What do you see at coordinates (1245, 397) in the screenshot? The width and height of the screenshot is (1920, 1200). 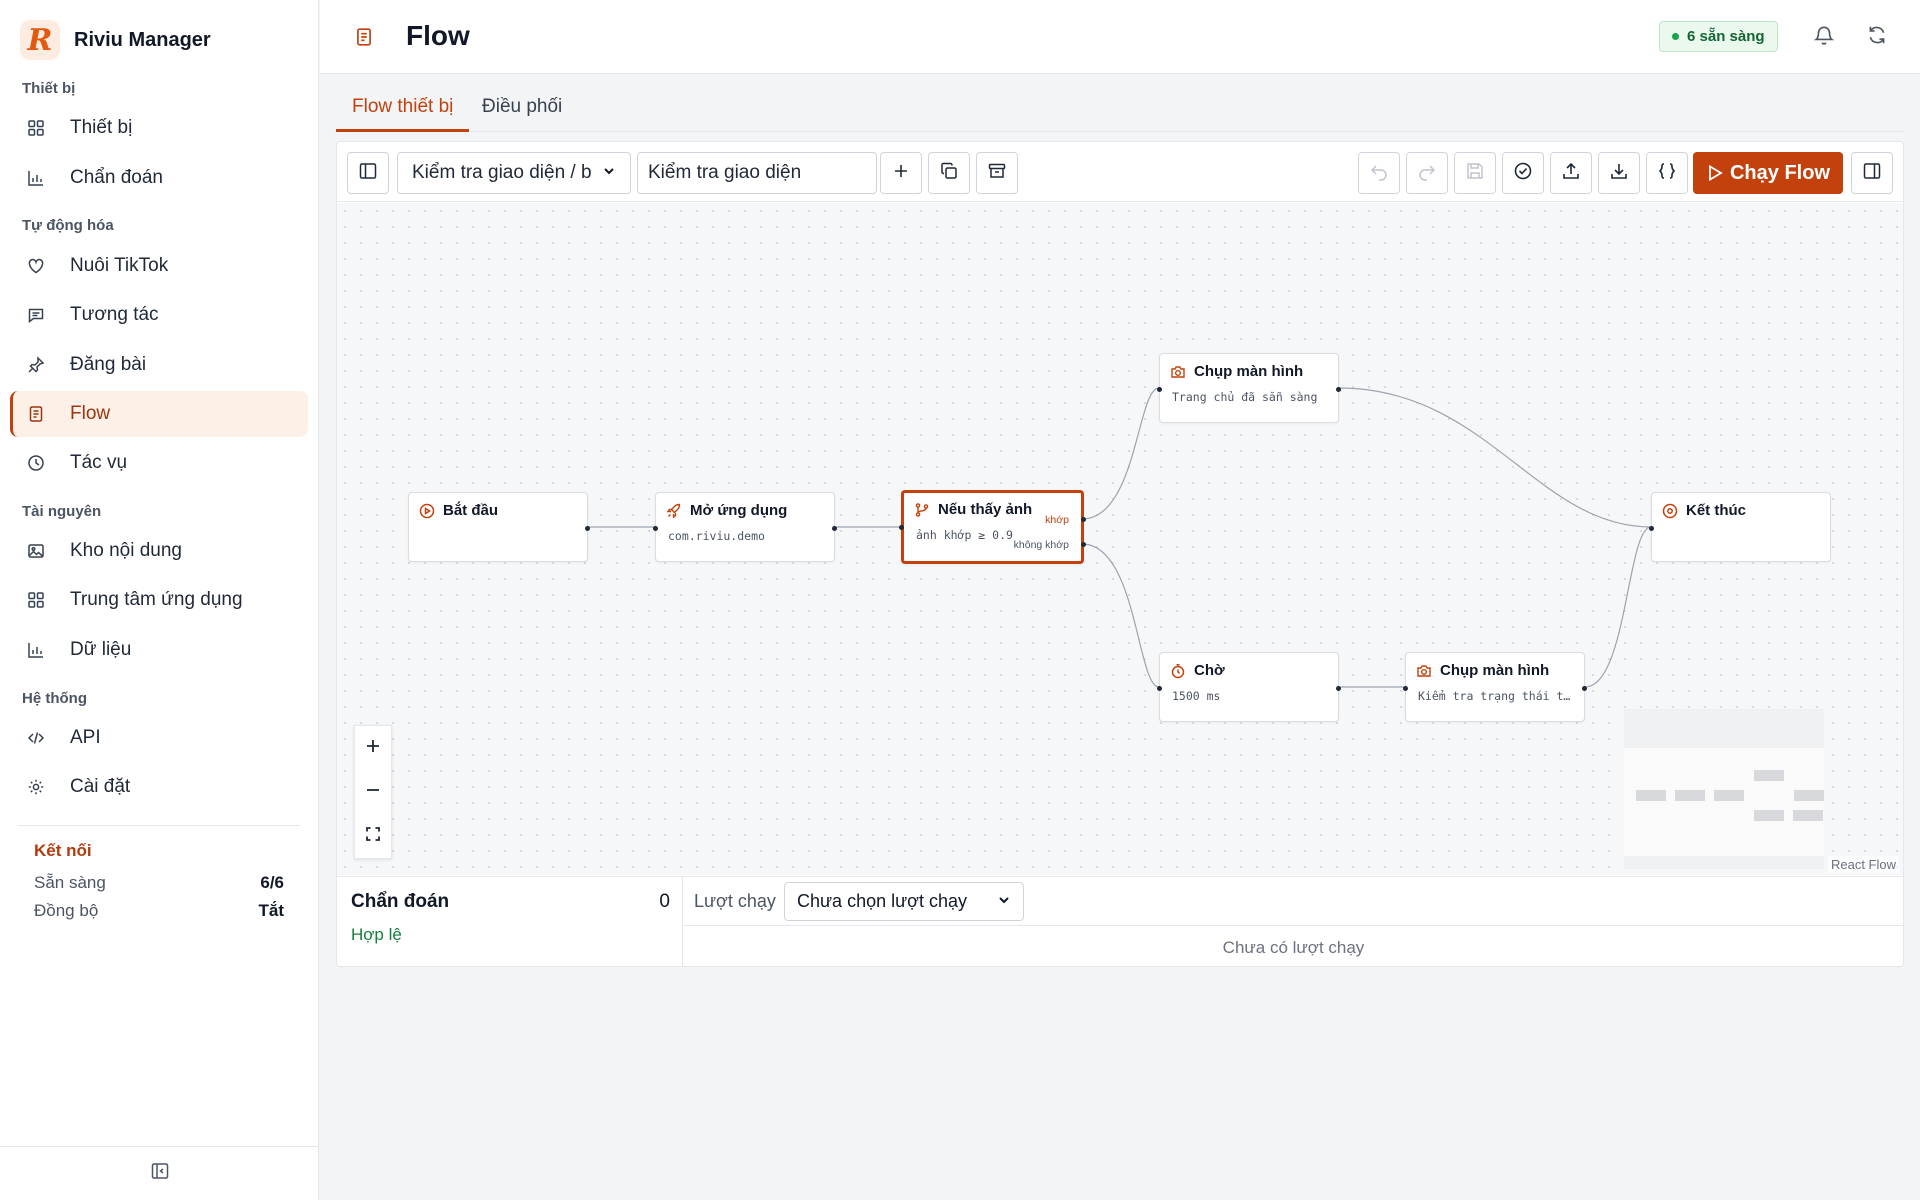 I see `node-subtitle: Trang chủ đã sẵn sàng` at bounding box center [1245, 397].